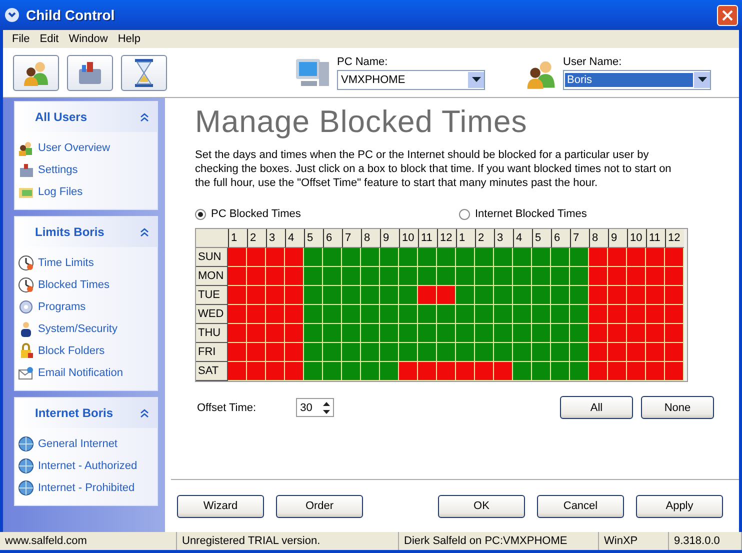 The width and height of the screenshot is (742, 553). I want to click on sidebar-link: Block Folders, so click(87, 351).